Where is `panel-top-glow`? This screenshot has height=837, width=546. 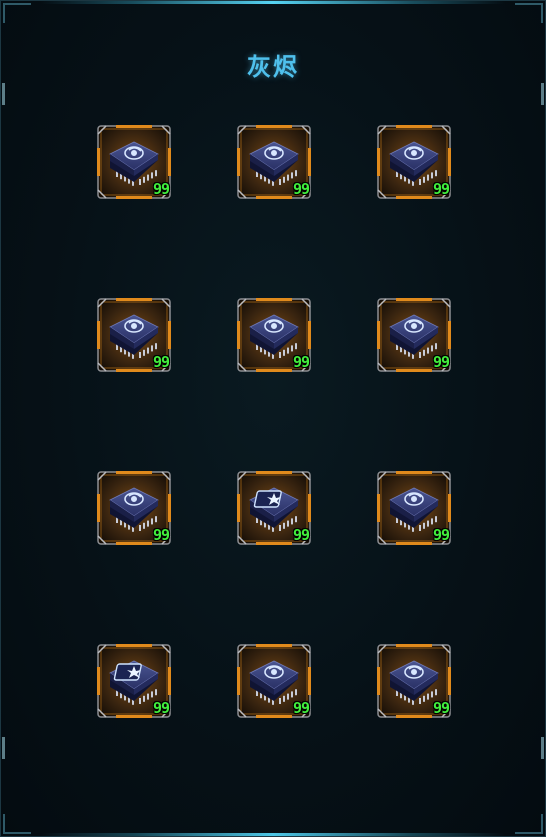 panel-top-glow is located at coordinates (273, 2).